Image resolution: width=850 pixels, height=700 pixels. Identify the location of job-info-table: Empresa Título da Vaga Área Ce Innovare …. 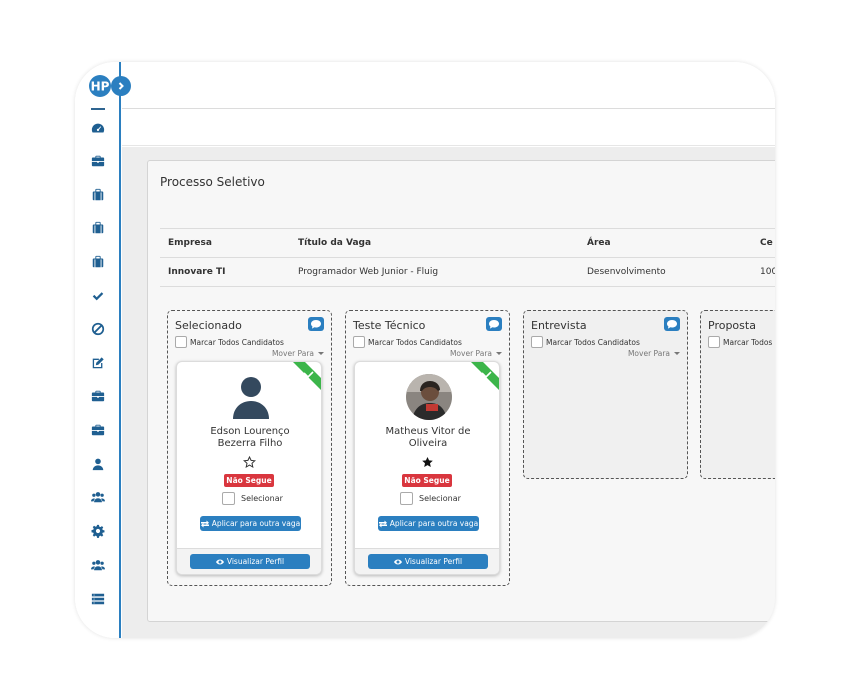
(467, 257).